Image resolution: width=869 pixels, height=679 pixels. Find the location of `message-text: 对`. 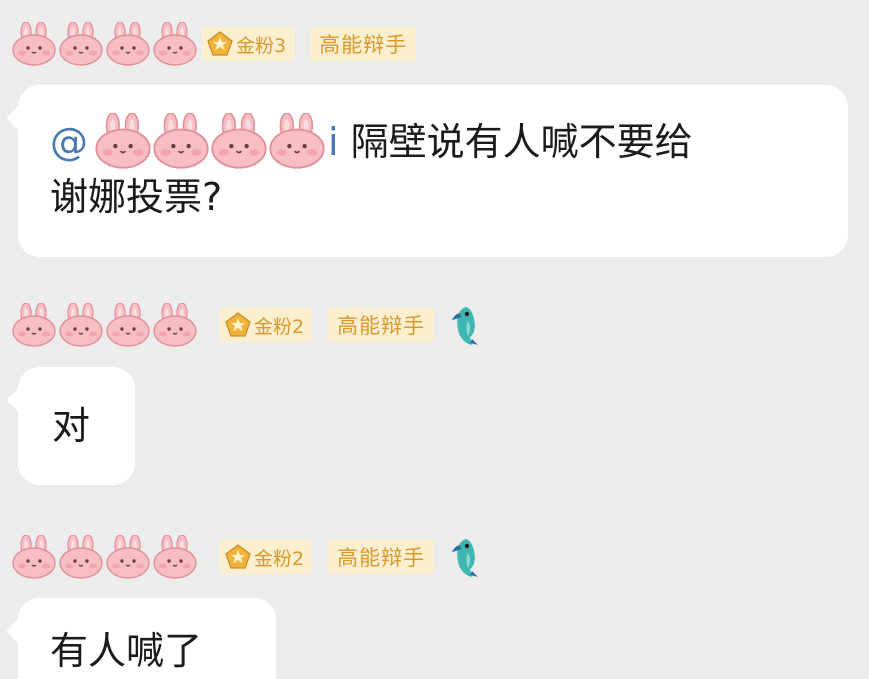

message-text: 对 is located at coordinates (71, 426).